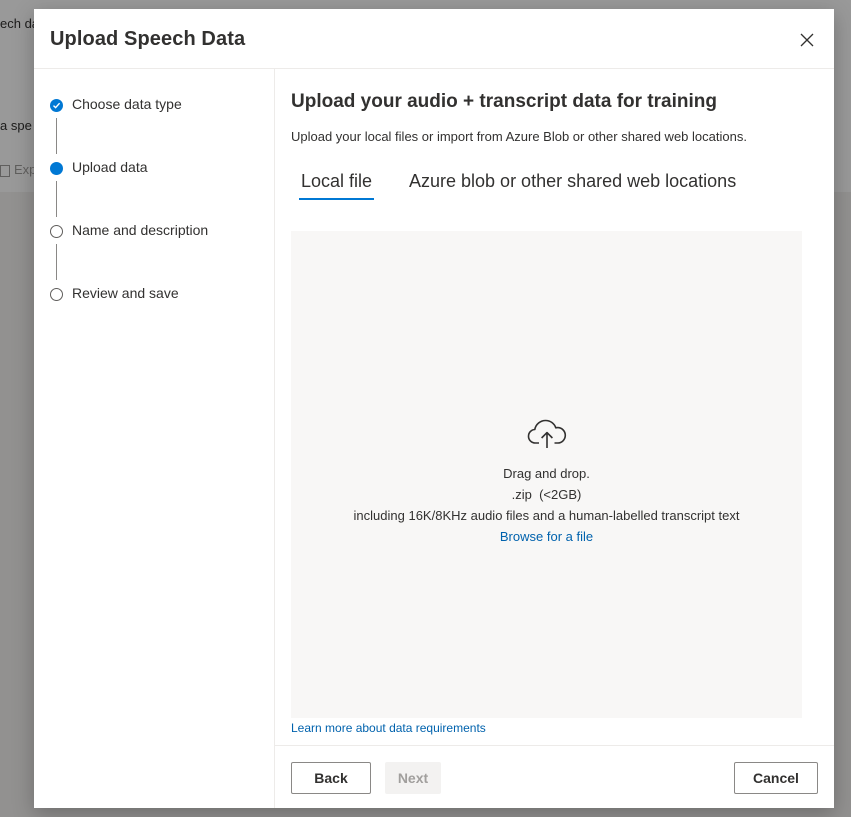 This screenshot has height=817, width=851. I want to click on step-completed-check-icon, so click(56, 105).